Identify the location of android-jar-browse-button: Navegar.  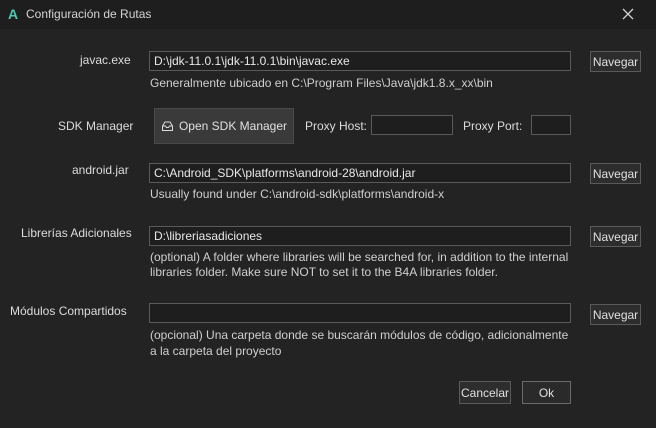
(615, 173).